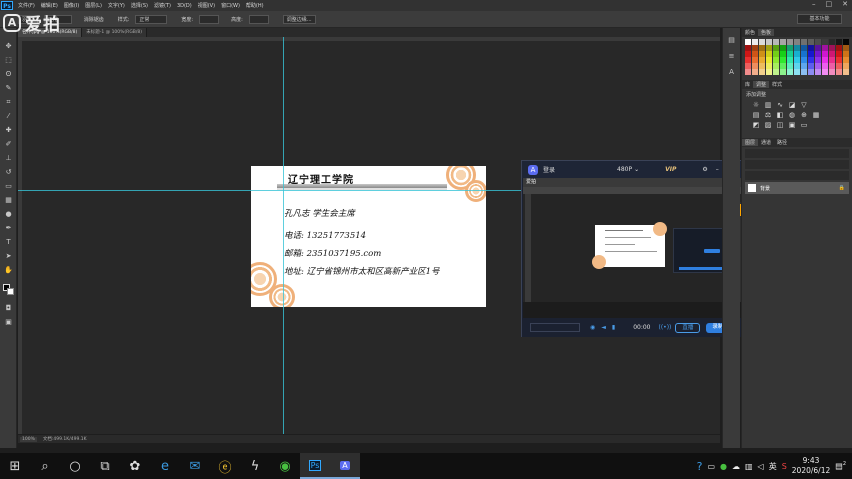 This screenshot has width=852, height=479. Describe the element at coordinates (792, 125) in the screenshot. I see `selective-color-icon: ▣` at that location.